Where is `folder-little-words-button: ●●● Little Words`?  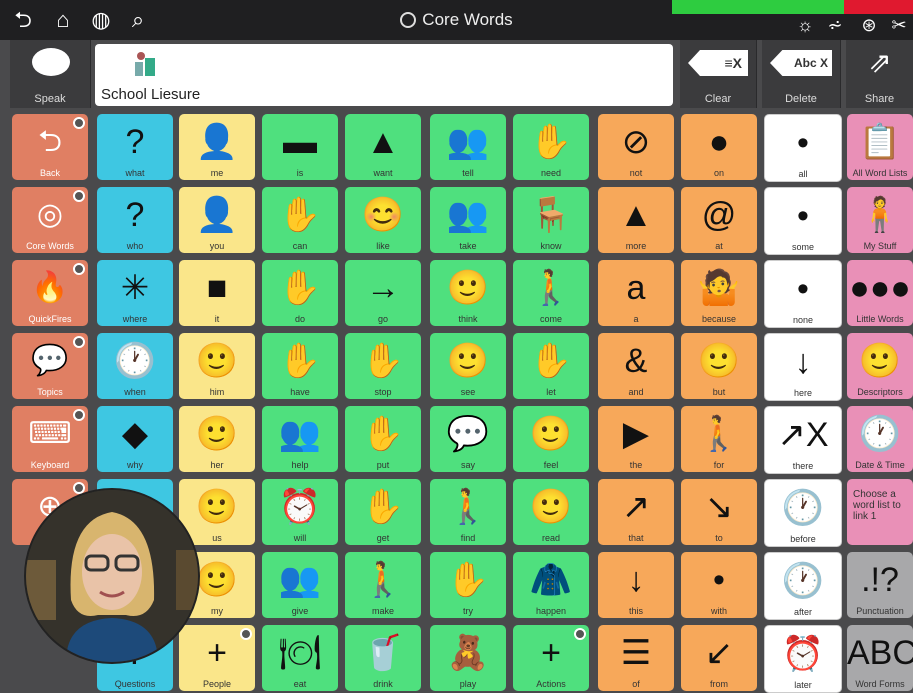 folder-little-words-button: ●●● Little Words is located at coordinates (880, 293).